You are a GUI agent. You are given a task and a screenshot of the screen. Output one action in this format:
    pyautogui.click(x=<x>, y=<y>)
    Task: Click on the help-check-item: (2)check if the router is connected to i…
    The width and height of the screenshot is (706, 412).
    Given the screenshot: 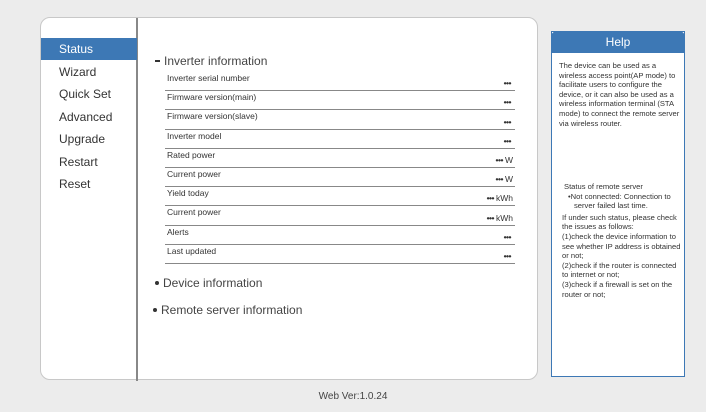 What is the action you would take?
    pyautogui.click(x=619, y=270)
    